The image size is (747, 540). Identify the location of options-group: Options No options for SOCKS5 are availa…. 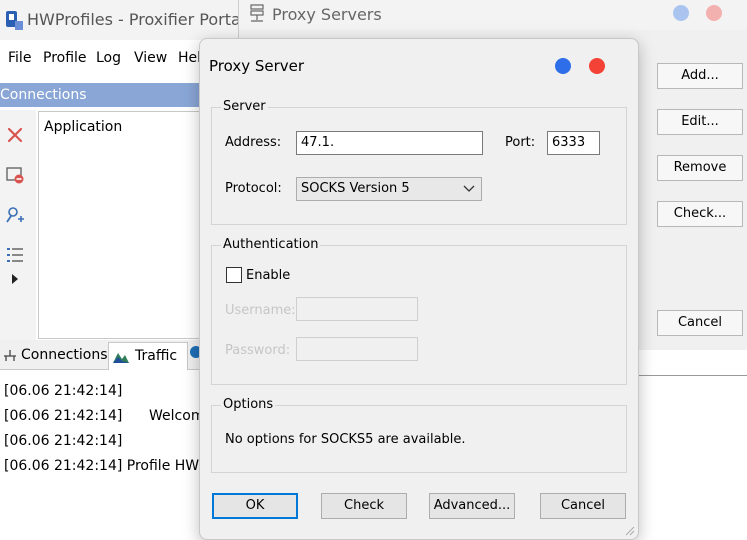
(419, 435).